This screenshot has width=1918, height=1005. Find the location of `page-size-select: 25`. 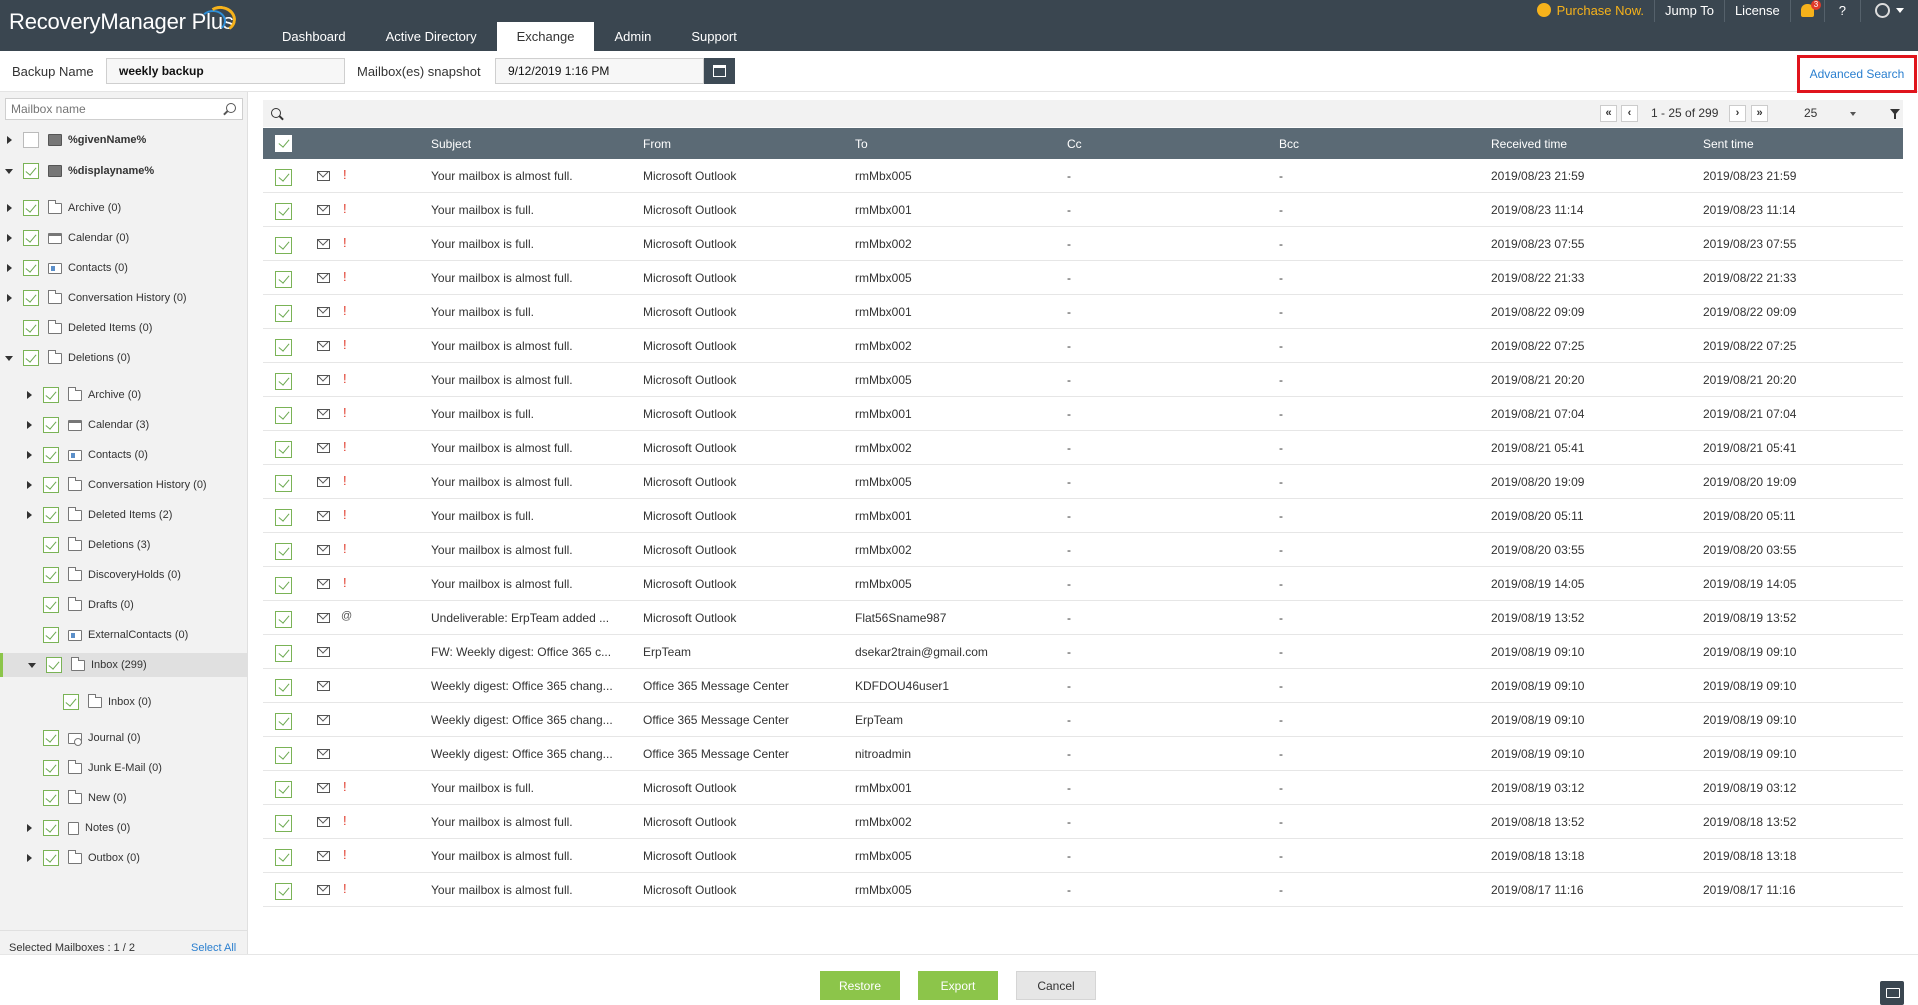

page-size-select: 25 is located at coordinates (1828, 113).